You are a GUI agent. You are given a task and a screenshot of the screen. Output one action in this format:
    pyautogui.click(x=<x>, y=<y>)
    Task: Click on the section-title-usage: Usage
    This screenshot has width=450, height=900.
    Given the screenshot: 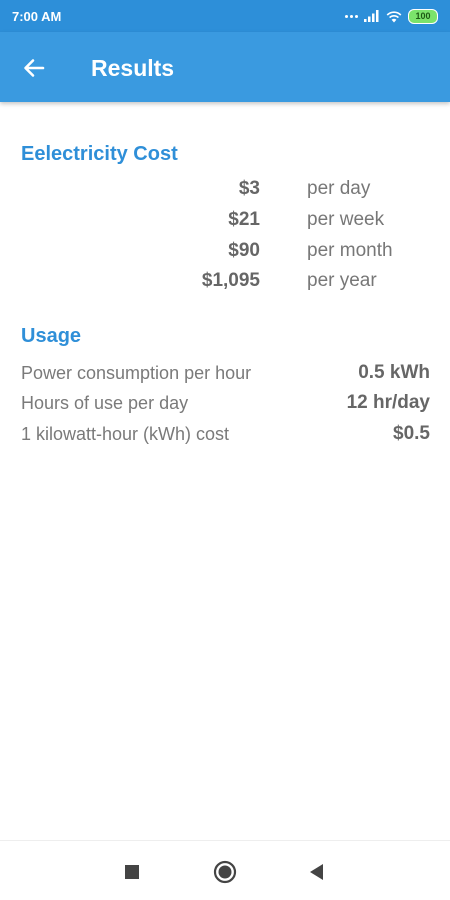 What is the action you would take?
    pyautogui.click(x=51, y=336)
    